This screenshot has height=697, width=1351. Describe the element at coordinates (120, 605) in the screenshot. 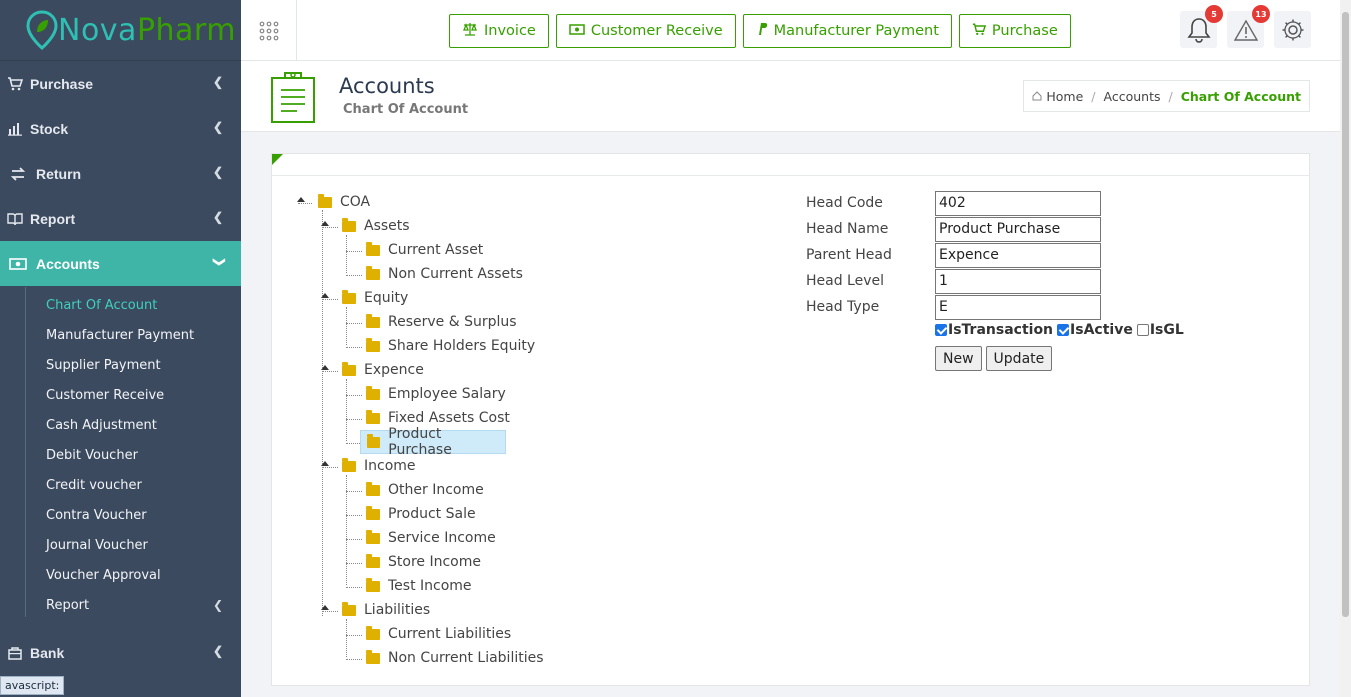

I see `sub-item-report: Report ❮` at that location.